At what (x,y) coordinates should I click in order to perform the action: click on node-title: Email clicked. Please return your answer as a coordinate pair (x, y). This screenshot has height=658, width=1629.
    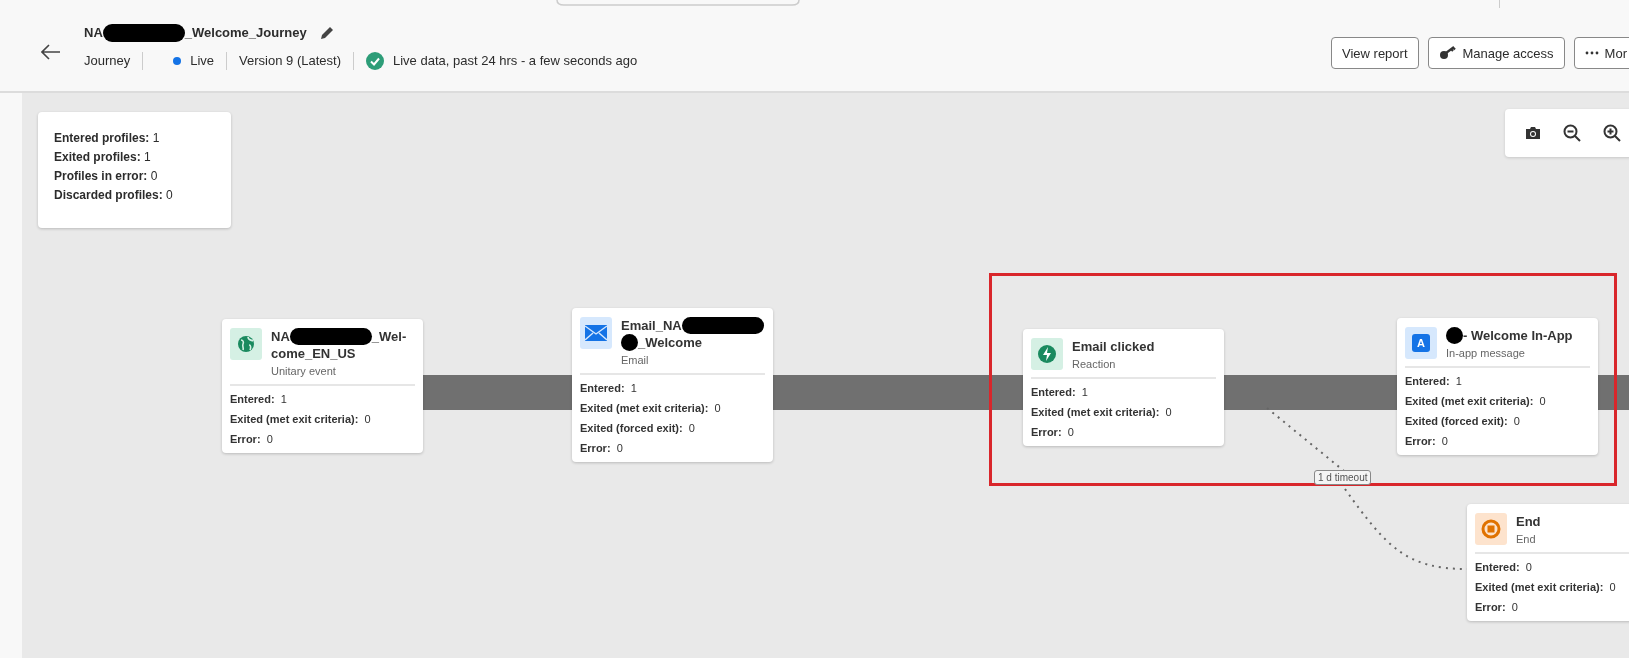
    Looking at the image, I should click on (1113, 346).